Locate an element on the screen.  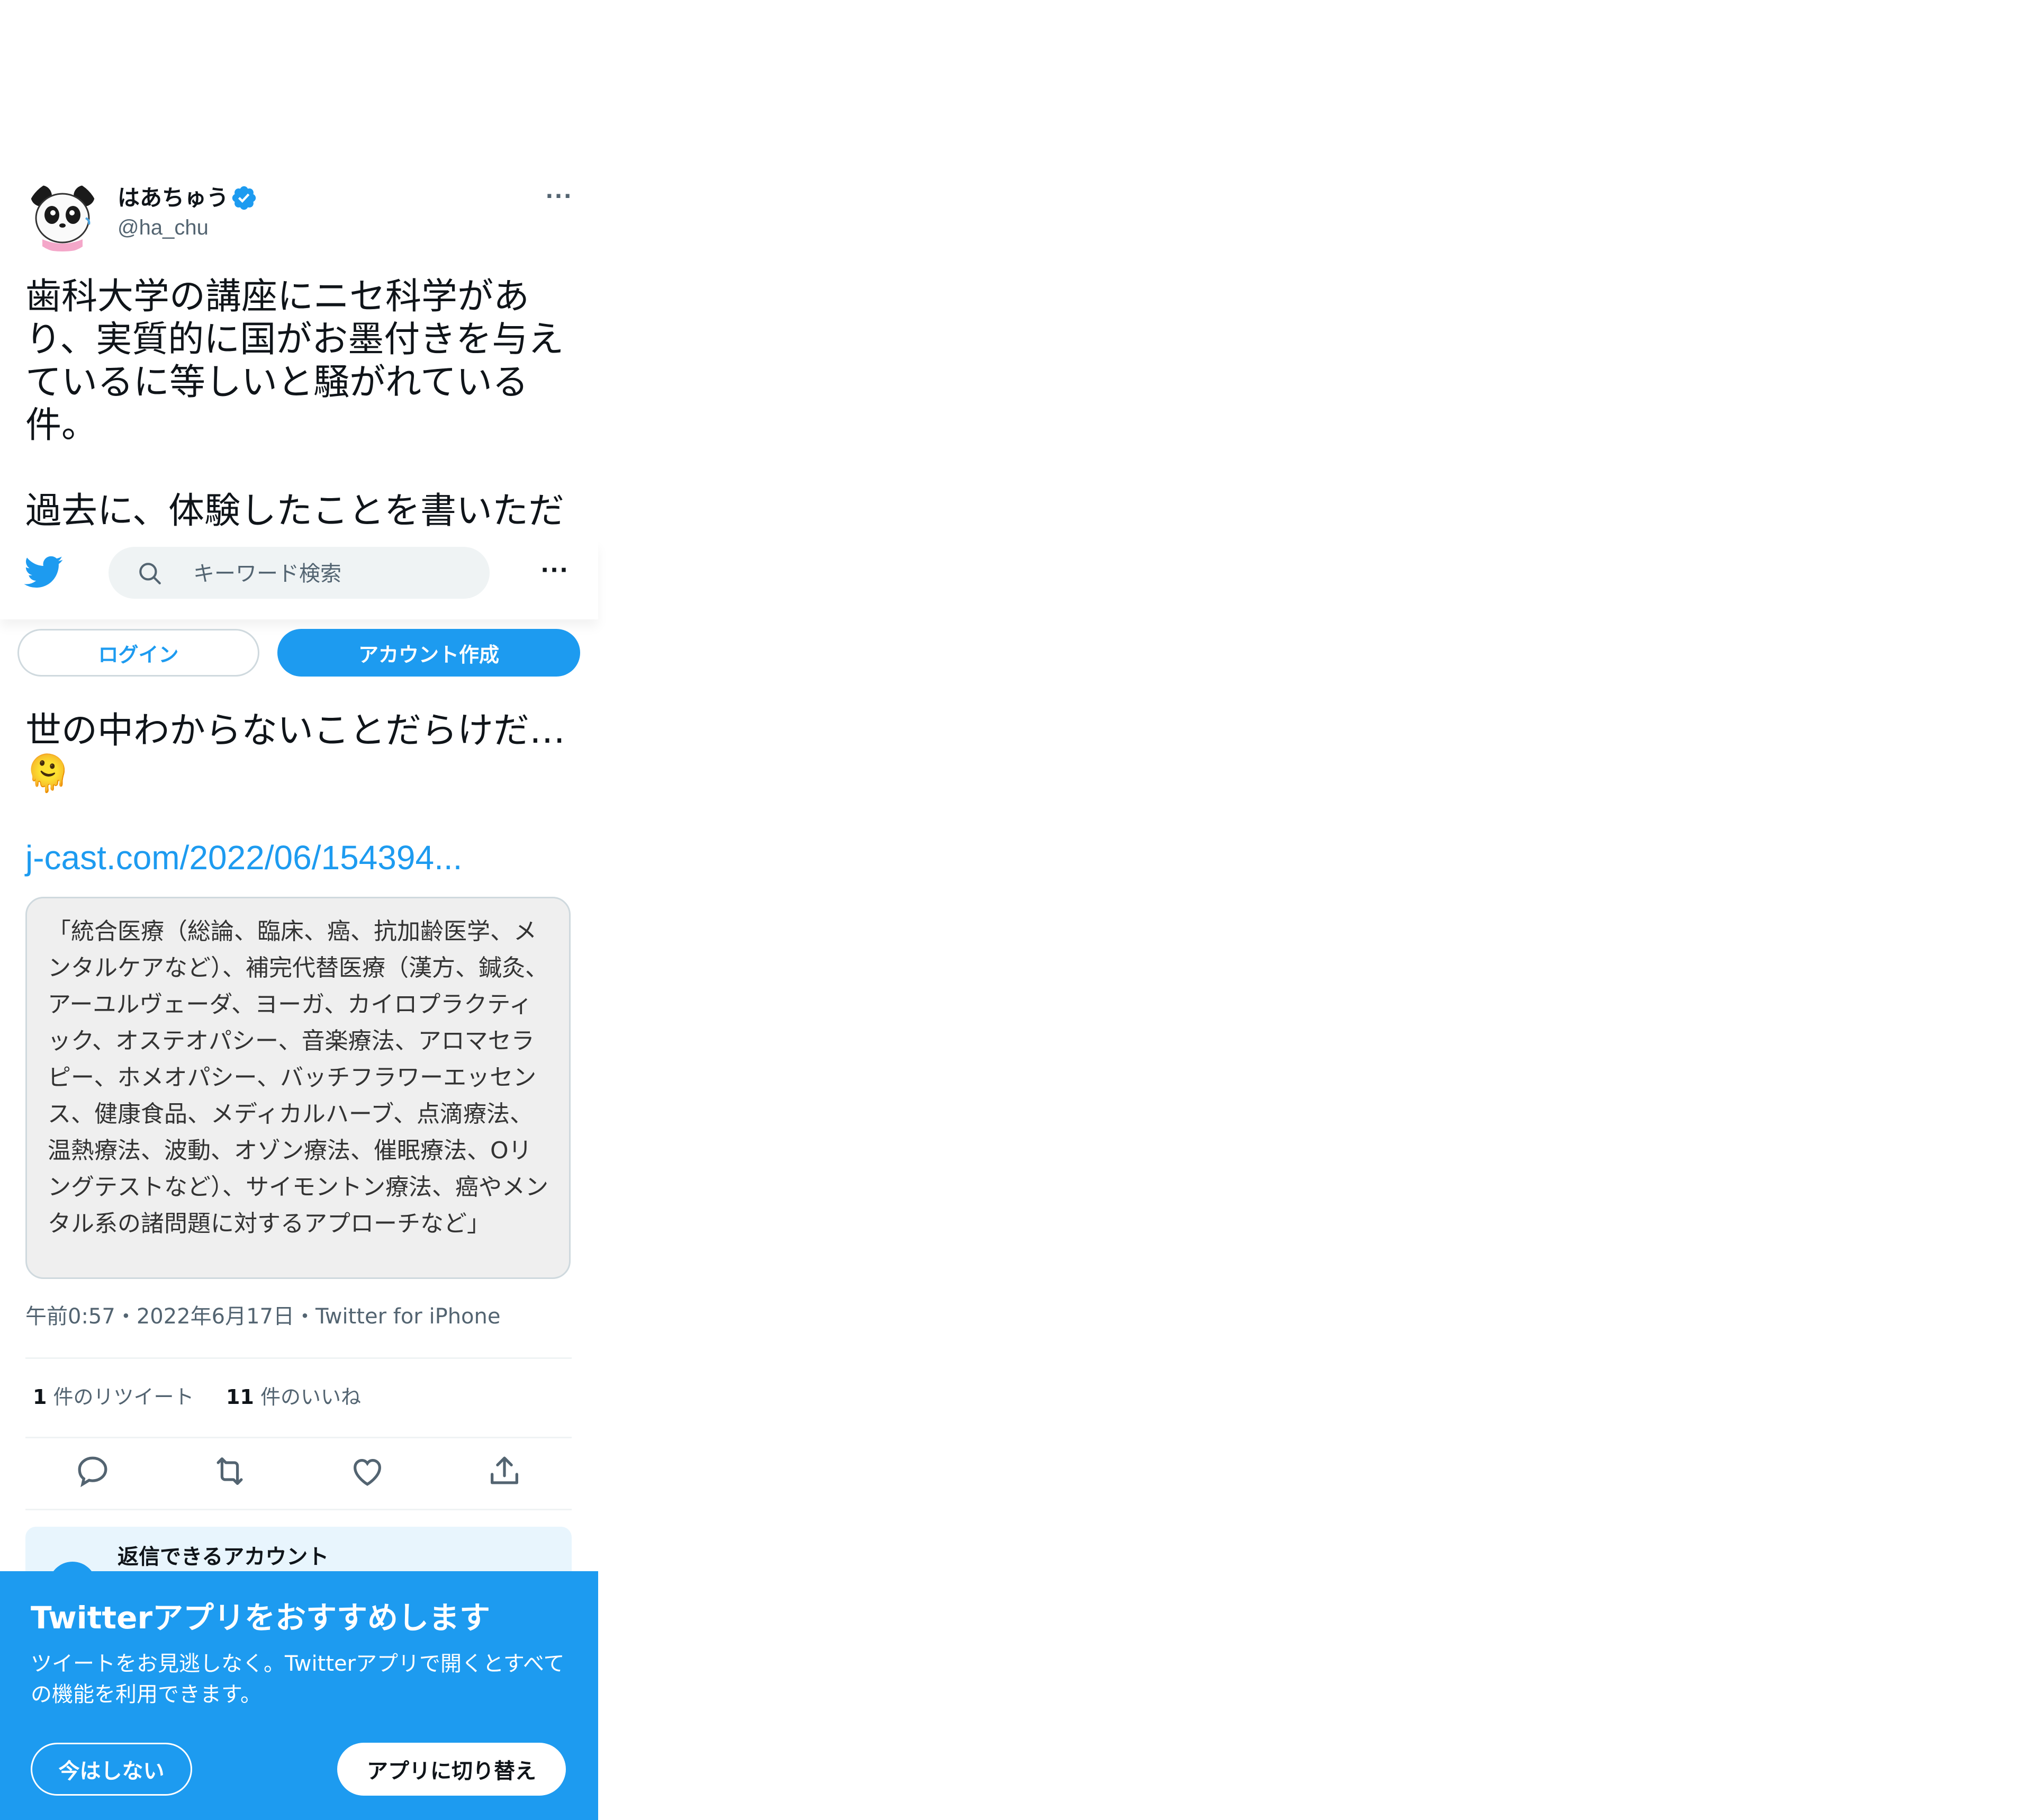
retweet-icon is located at coordinates (229, 1472).